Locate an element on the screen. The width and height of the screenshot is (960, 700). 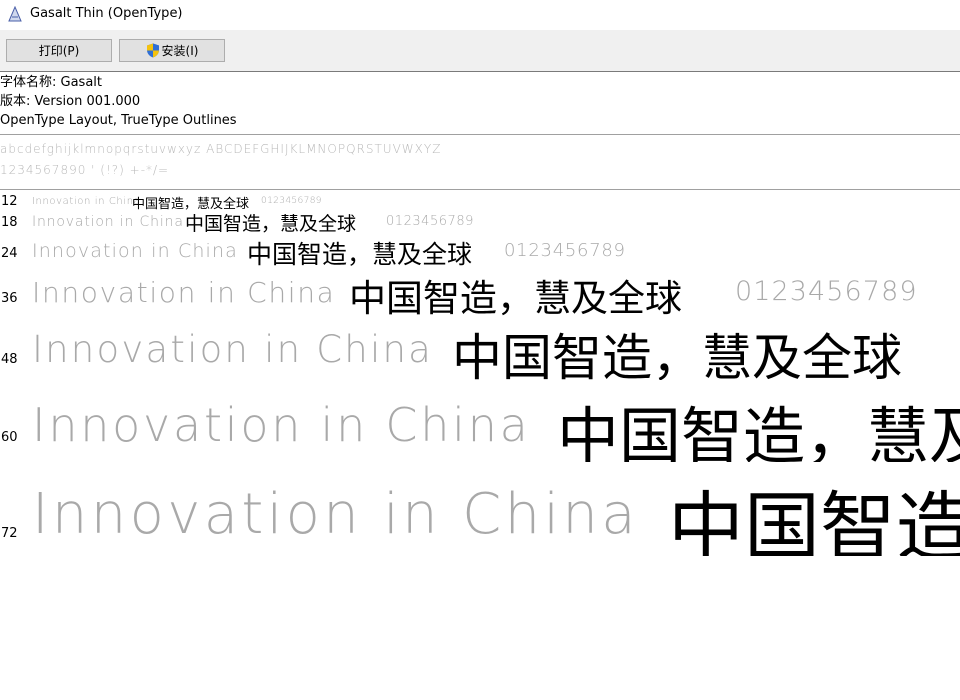
install-button-label: 安装(I) is located at coordinates (180, 51).